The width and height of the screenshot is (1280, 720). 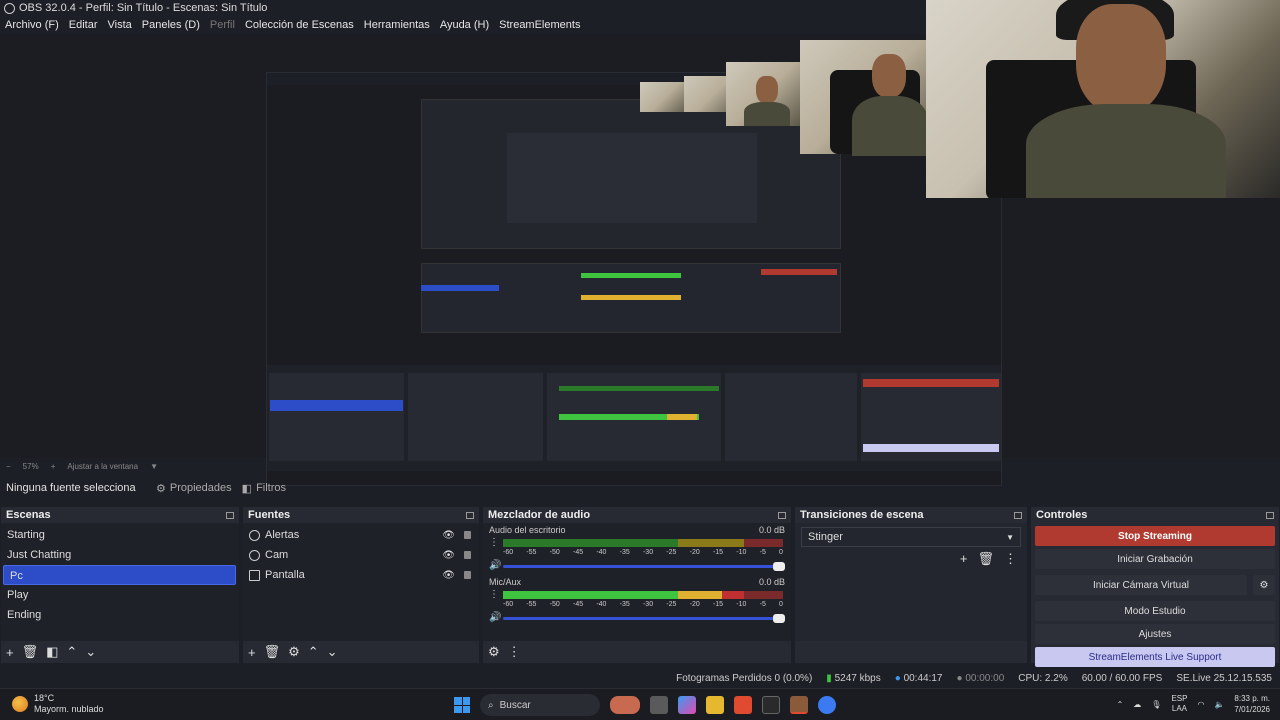 What do you see at coordinates (771, 582) in the screenshot?
I see `channel-db: 0.0 dB` at bounding box center [771, 582].